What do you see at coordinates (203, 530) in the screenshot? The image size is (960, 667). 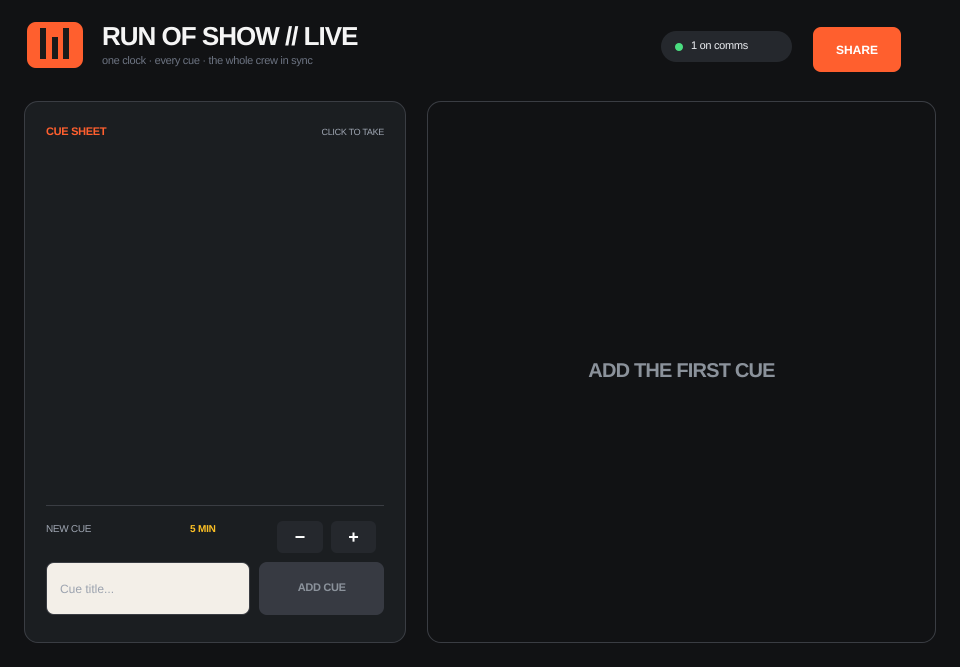 I see `duration-value: 5 MIN` at bounding box center [203, 530].